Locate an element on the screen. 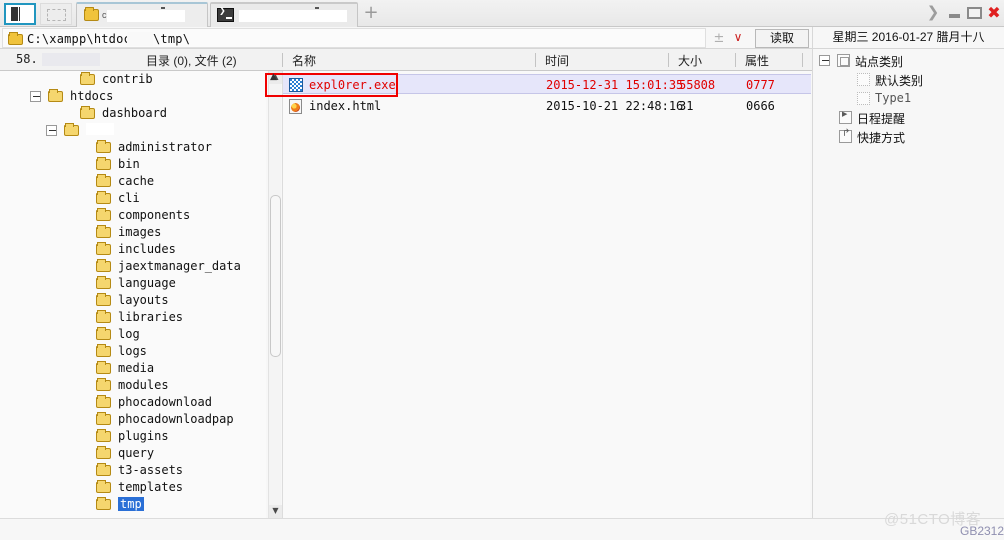  tab-console is located at coordinates (284, 14).